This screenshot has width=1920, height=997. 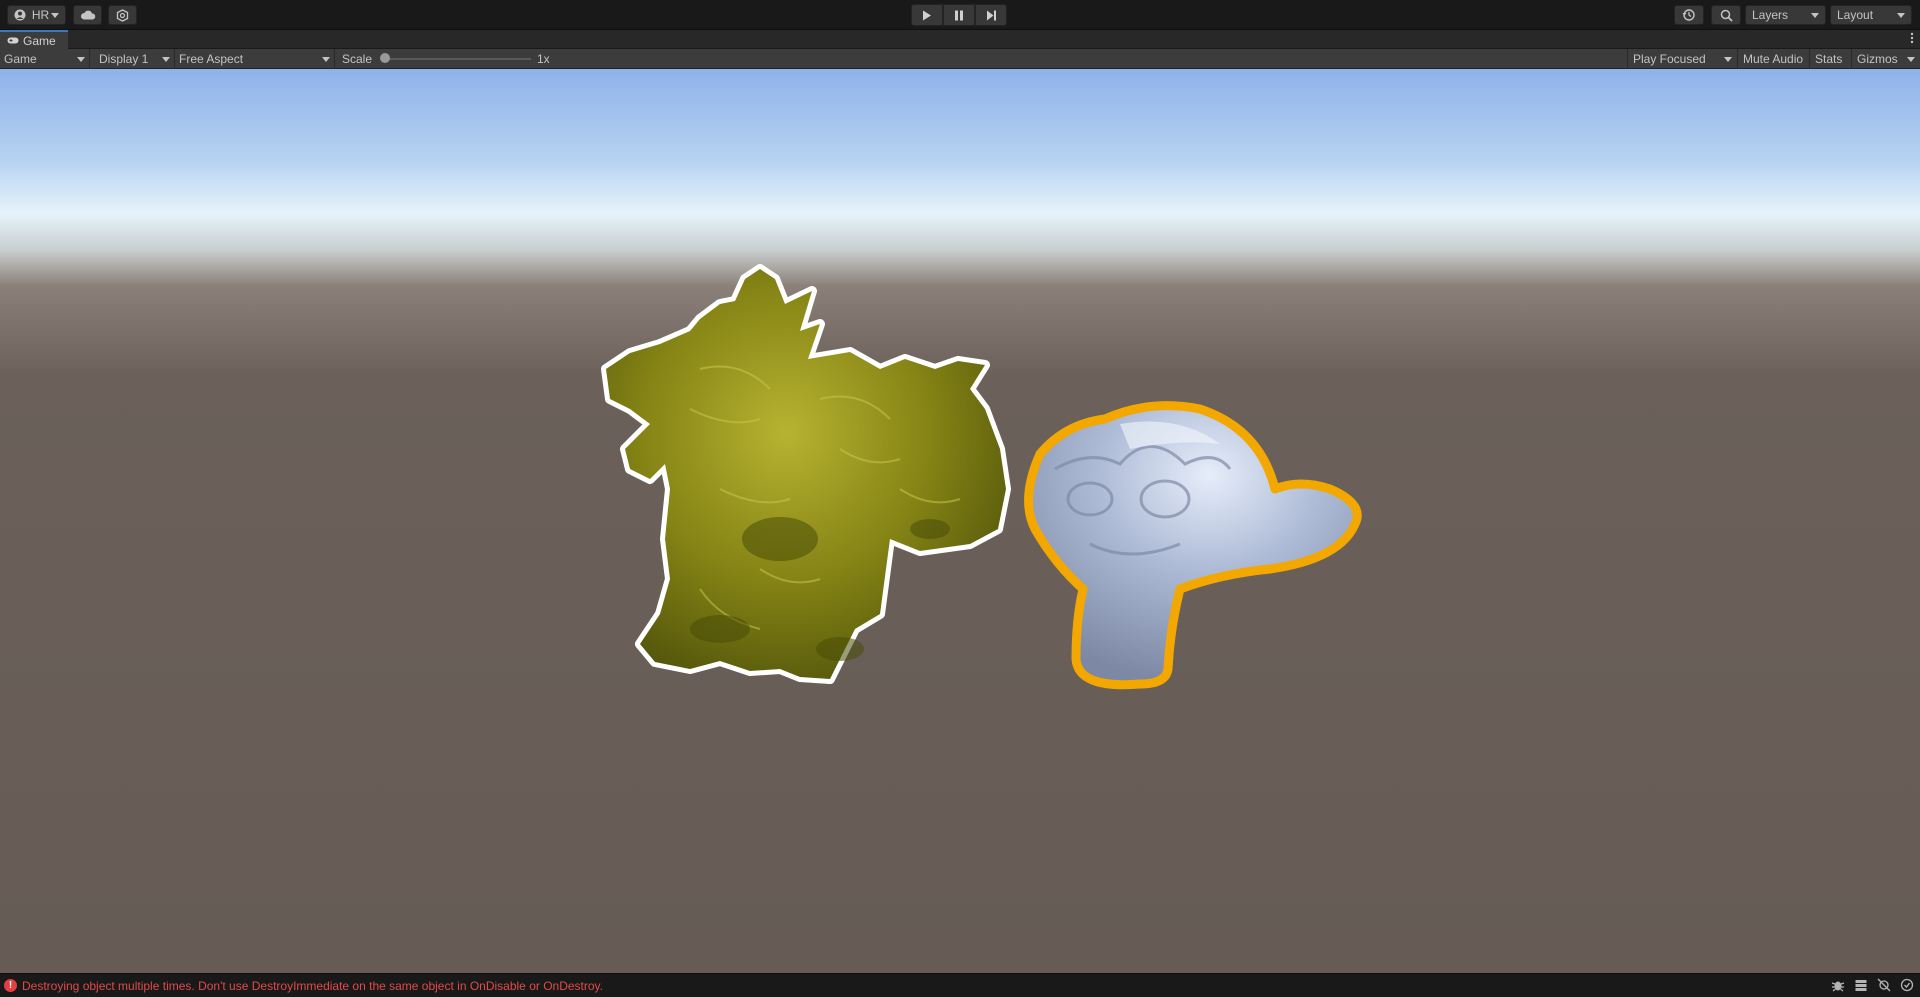 What do you see at coordinates (1872, 985) in the screenshot?
I see `status-icons` at bounding box center [1872, 985].